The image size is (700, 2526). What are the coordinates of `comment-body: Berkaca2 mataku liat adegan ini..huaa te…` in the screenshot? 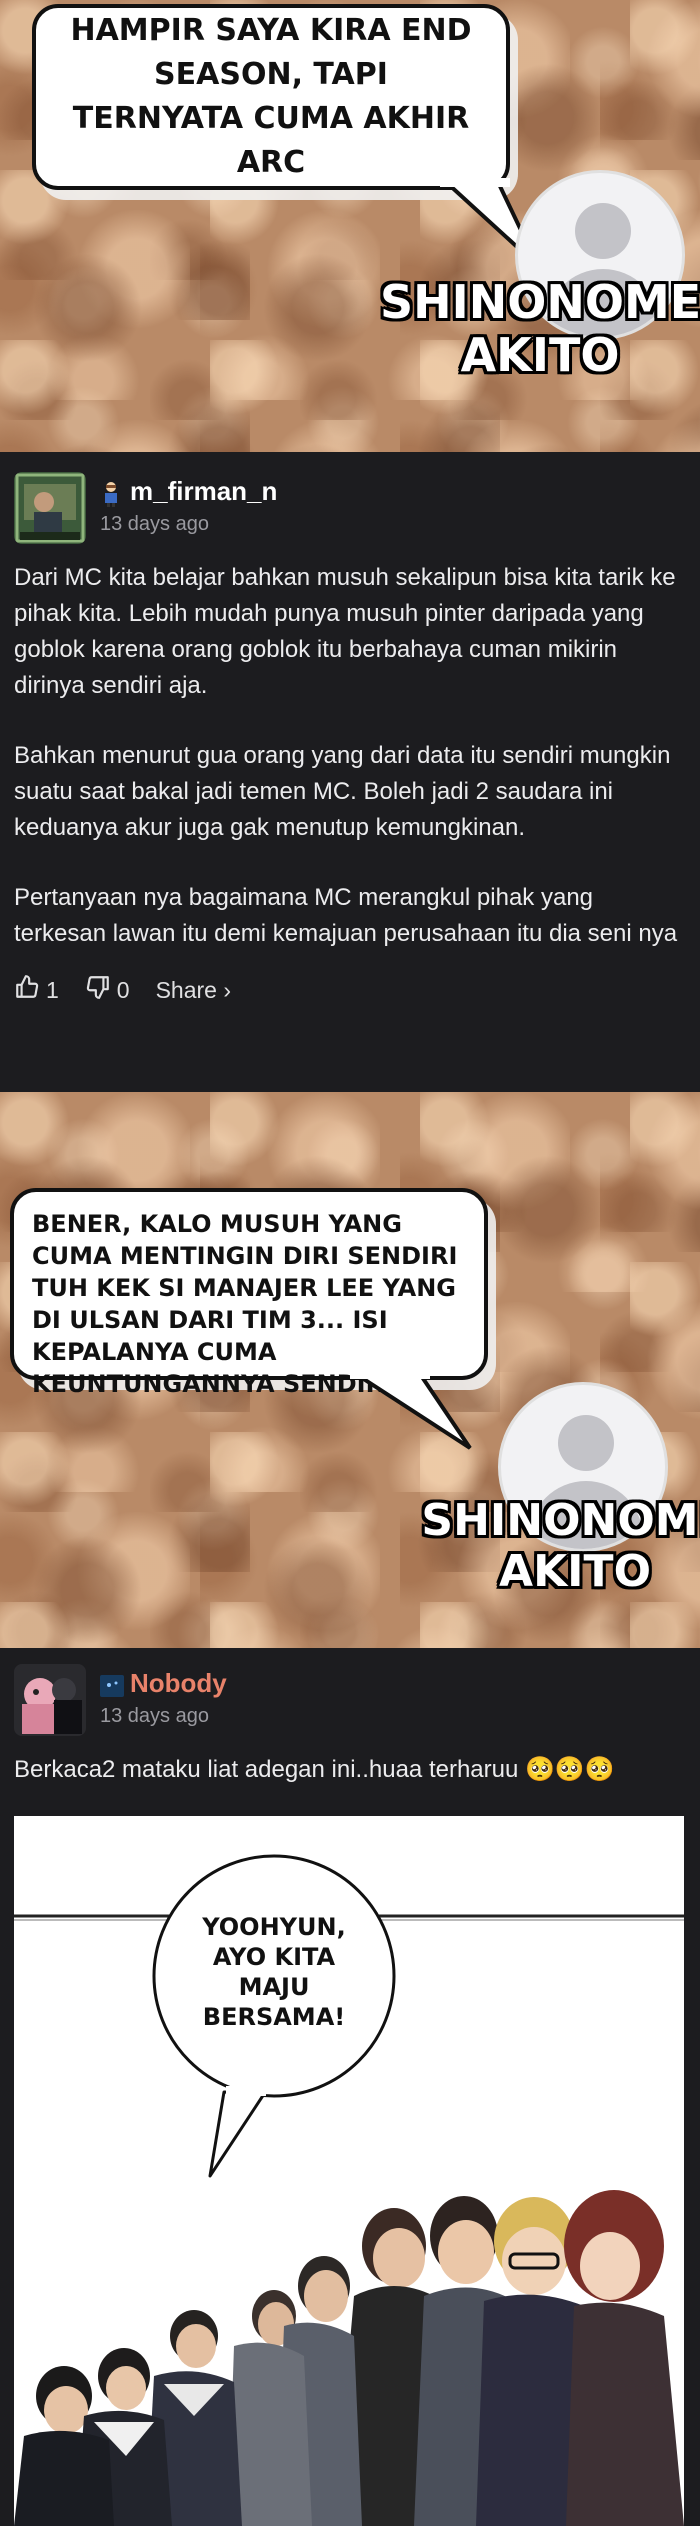 It's located at (350, 1770).